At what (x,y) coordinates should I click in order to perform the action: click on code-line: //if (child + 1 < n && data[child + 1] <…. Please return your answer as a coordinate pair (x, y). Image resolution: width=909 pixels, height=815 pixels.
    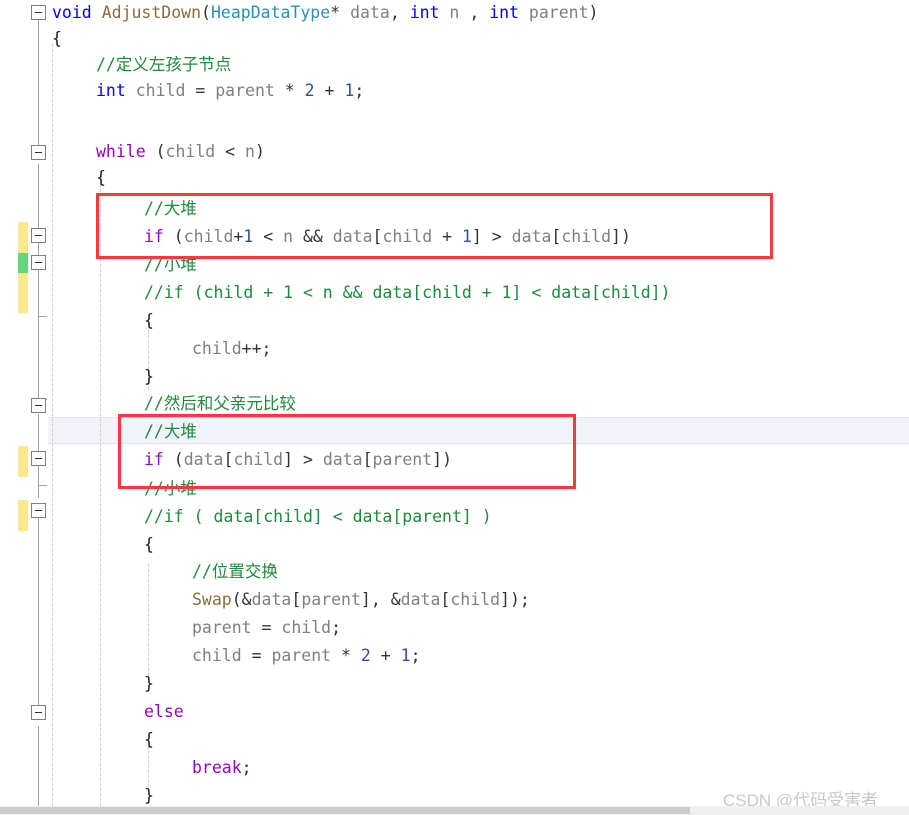
    Looking at the image, I should click on (407, 293).